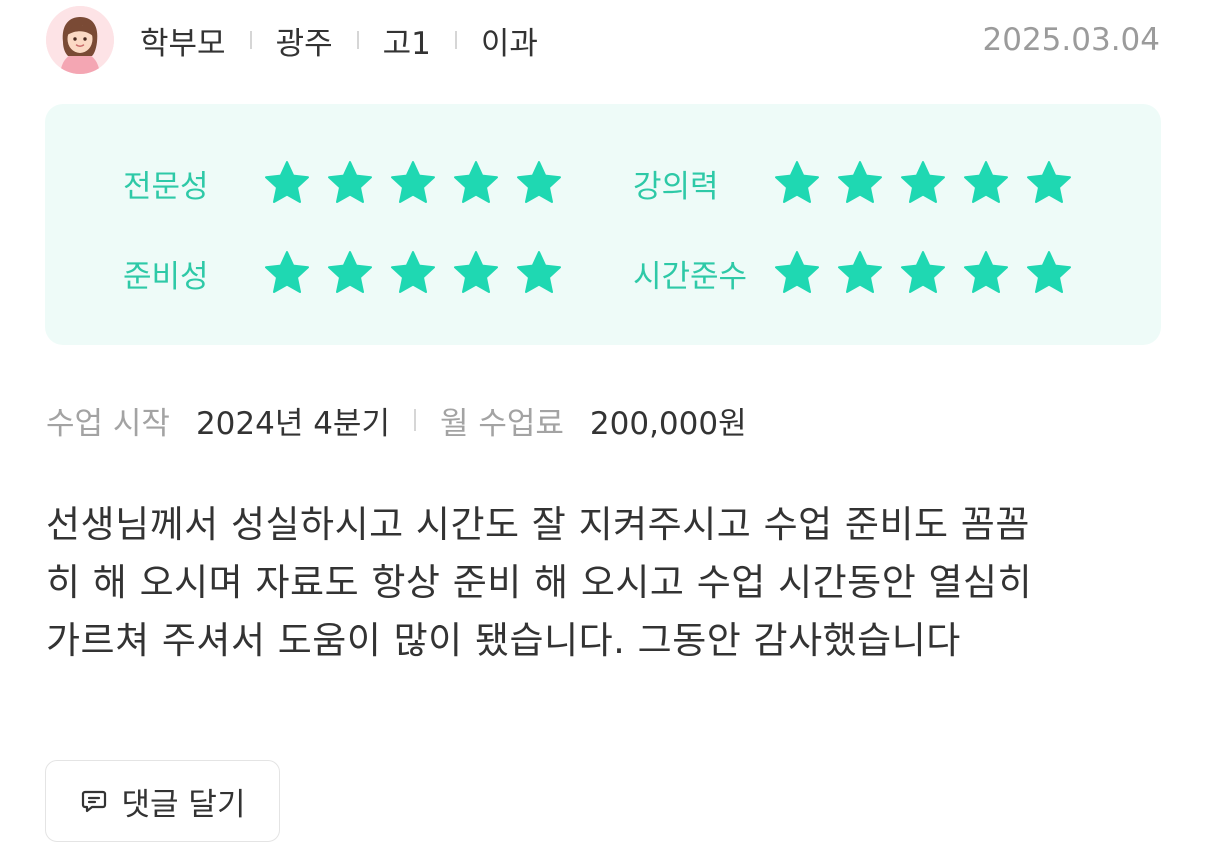 This screenshot has height=861, width=1206. I want to click on lesson-start-value: 2024년 4분기, so click(292, 423).